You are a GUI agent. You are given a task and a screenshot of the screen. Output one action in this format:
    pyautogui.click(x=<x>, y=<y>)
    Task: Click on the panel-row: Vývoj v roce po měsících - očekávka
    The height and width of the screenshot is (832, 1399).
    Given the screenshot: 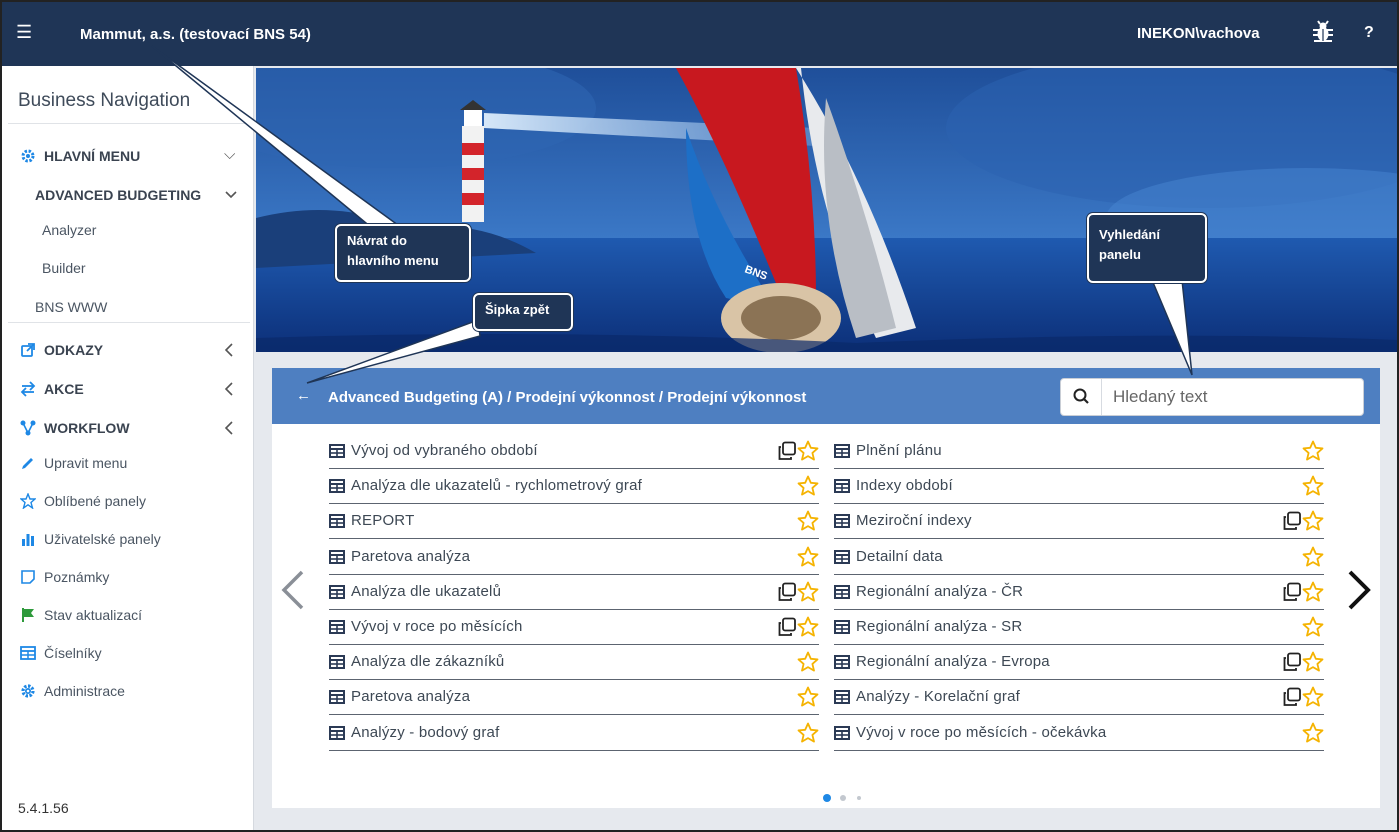 What is the action you would take?
    pyautogui.click(x=1079, y=733)
    